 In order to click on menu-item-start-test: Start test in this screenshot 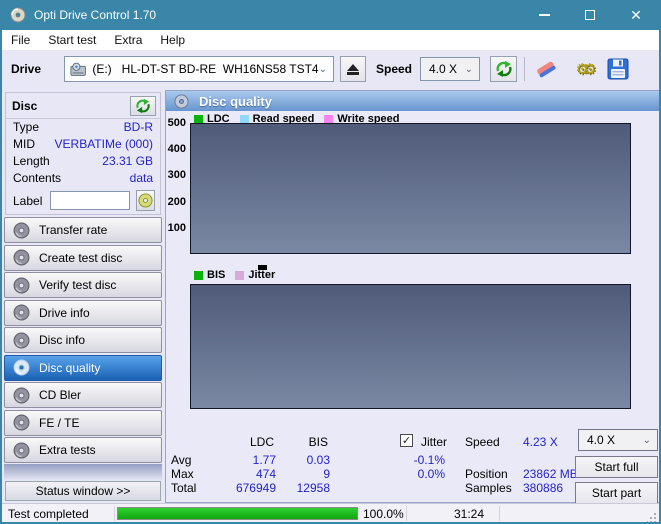, I will do `click(72, 40)`.